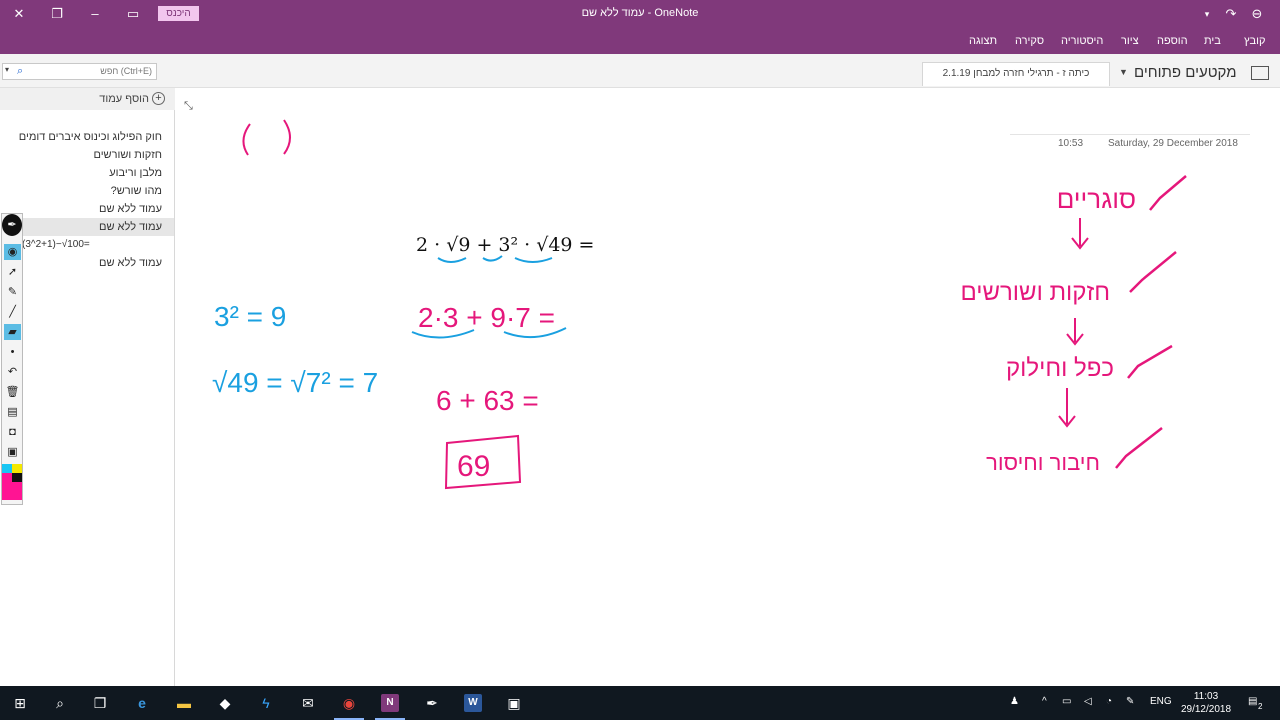 The width and height of the screenshot is (1280, 720). I want to click on pen-app-icon: ✒, so click(432, 703).